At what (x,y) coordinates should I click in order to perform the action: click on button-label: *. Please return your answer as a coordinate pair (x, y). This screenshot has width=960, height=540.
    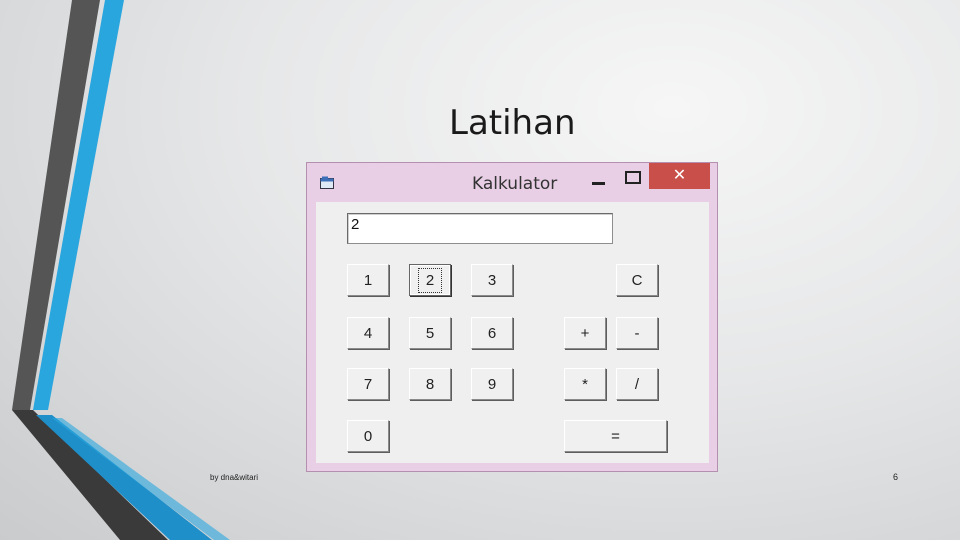
    Looking at the image, I should click on (585, 384).